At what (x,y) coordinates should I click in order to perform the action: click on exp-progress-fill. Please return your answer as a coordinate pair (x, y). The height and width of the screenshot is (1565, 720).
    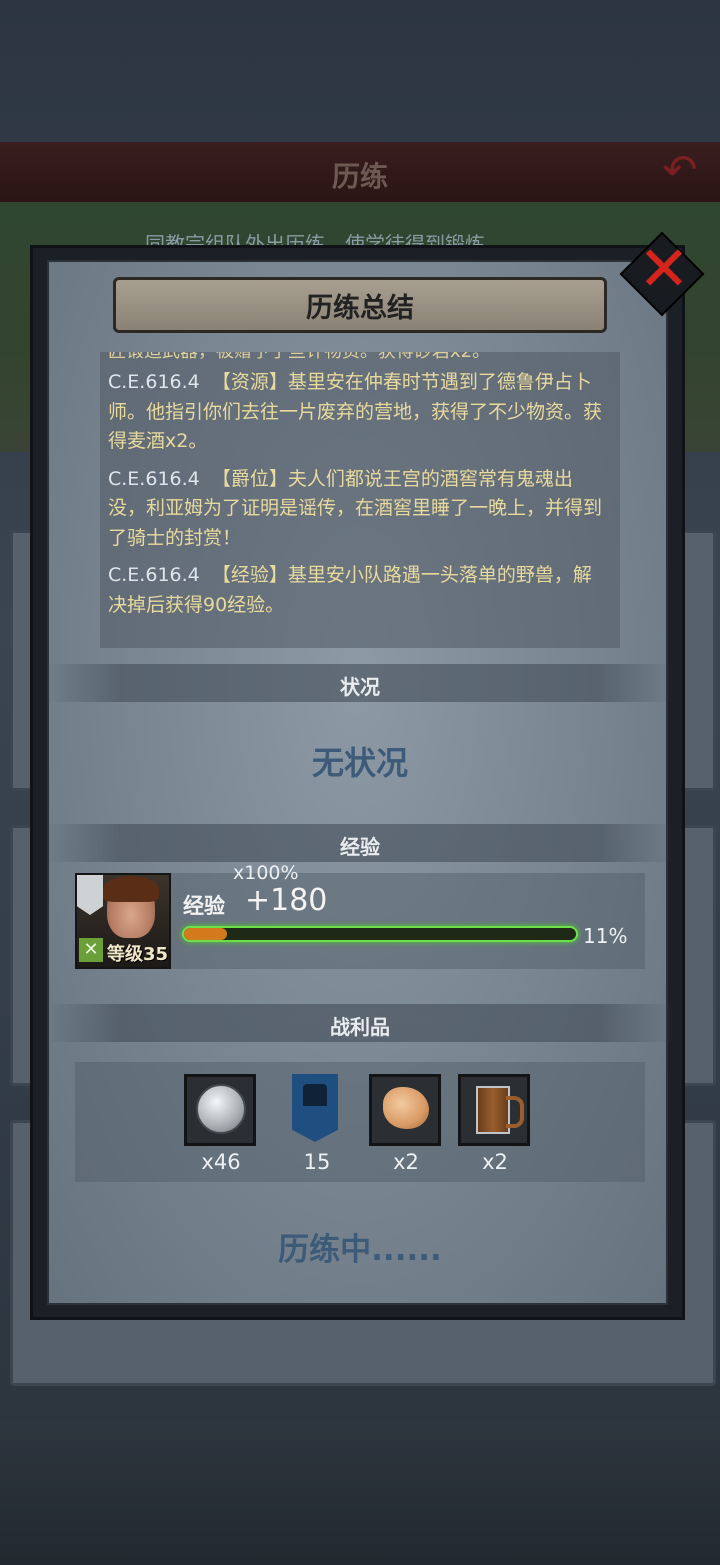
    Looking at the image, I should click on (205, 934).